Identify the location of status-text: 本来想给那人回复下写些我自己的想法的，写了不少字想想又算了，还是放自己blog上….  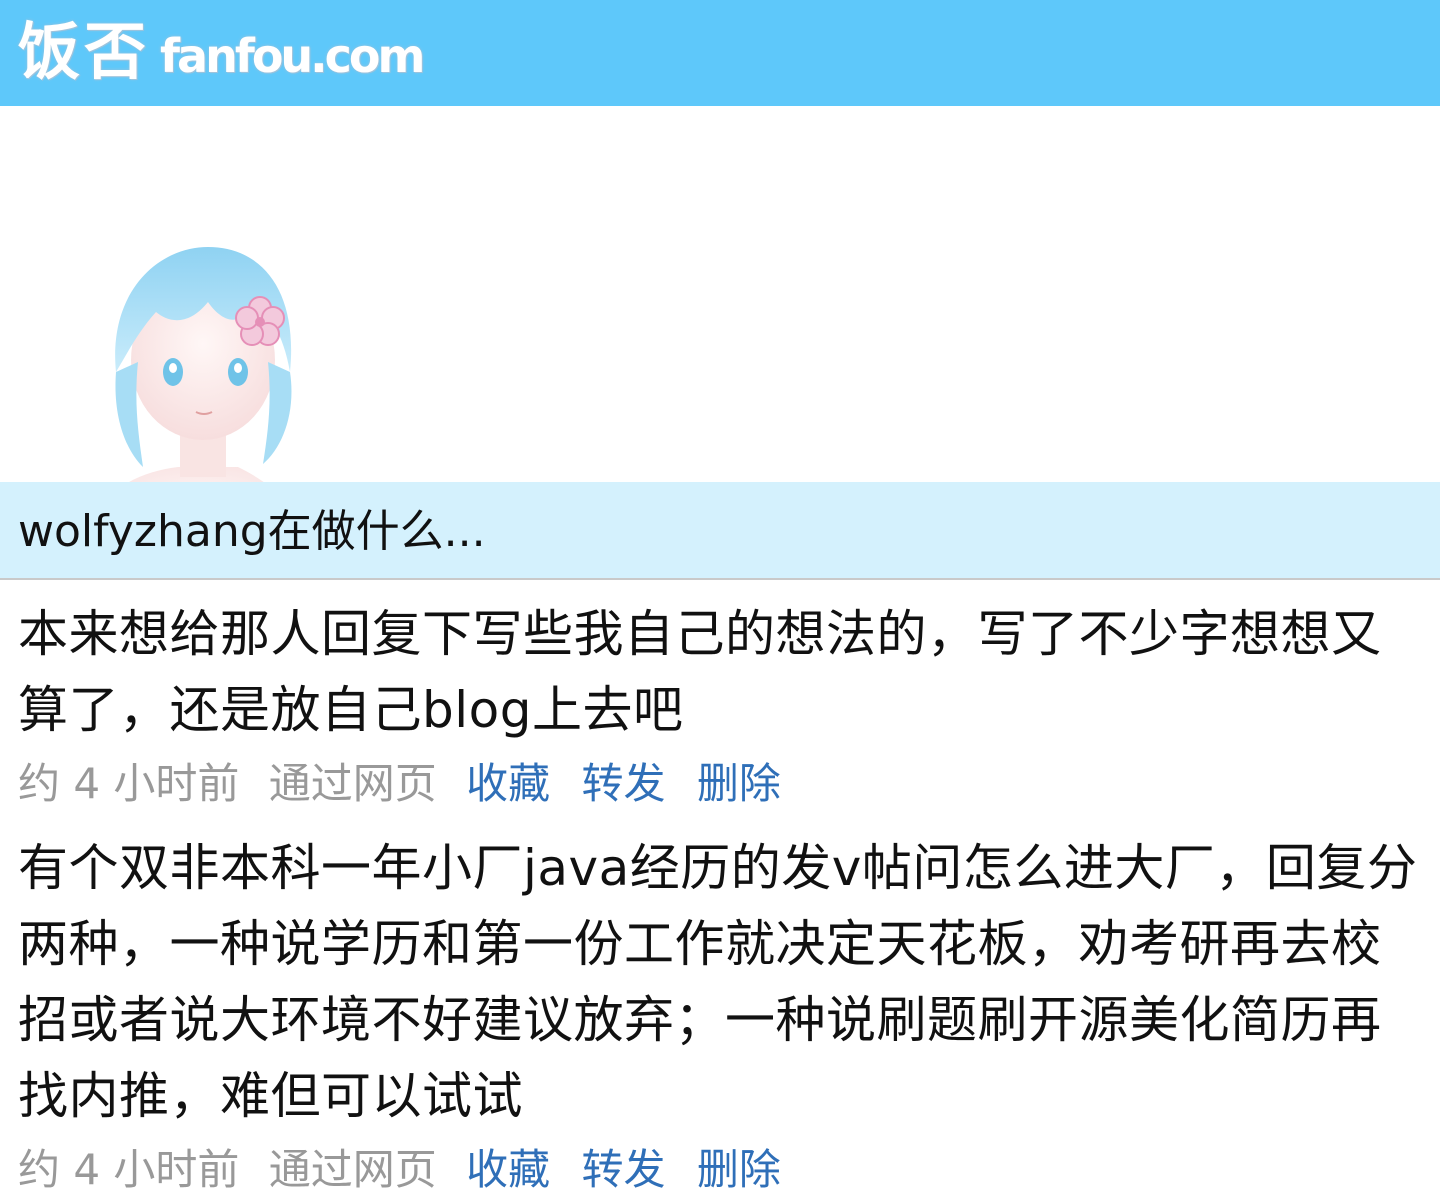
(700, 672).